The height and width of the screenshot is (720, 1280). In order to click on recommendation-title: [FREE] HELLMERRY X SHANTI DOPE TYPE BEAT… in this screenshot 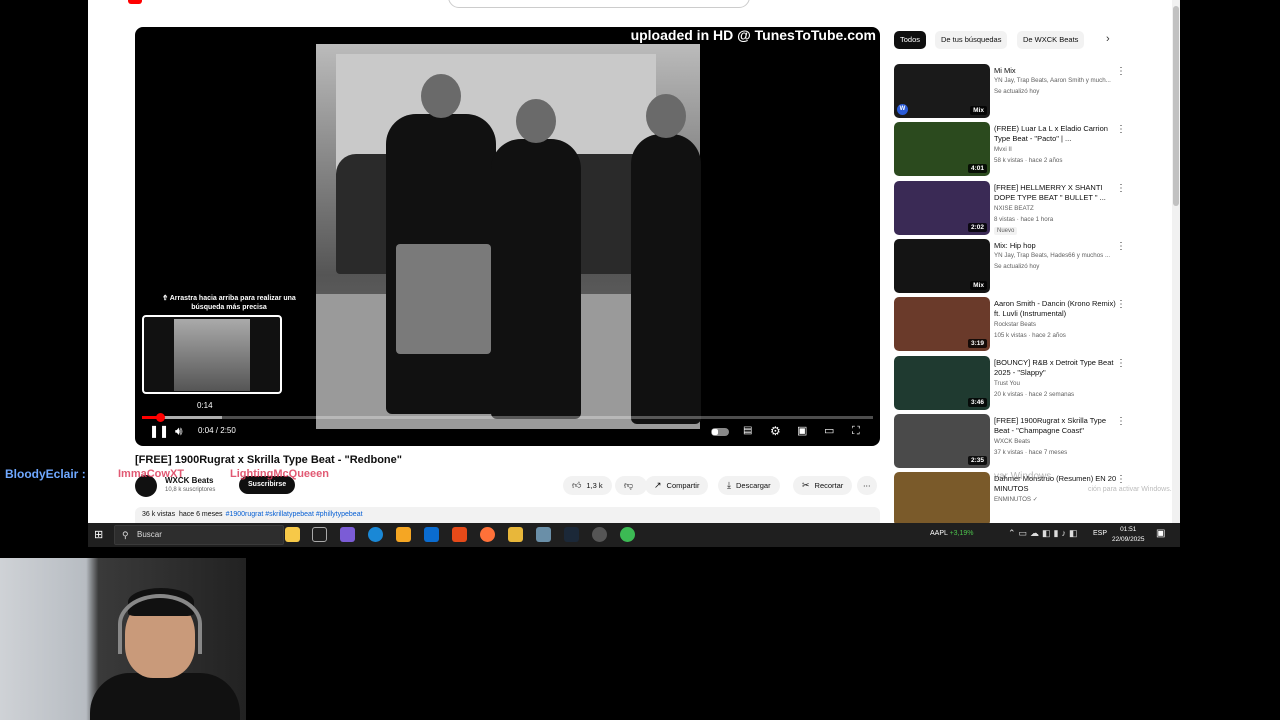, I will do `click(1056, 193)`.